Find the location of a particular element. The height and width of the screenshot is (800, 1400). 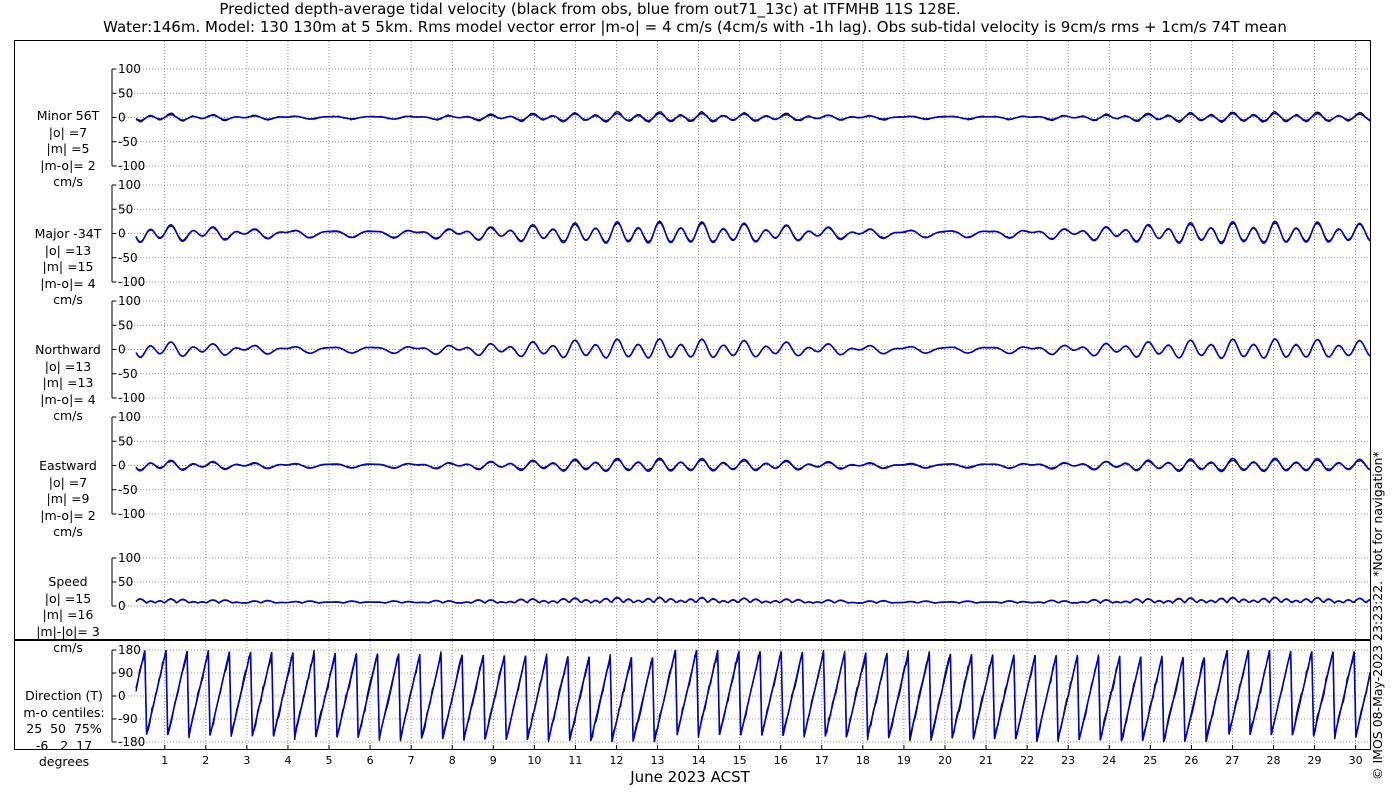

x-tick-label: 27 is located at coordinates (1232, 760).